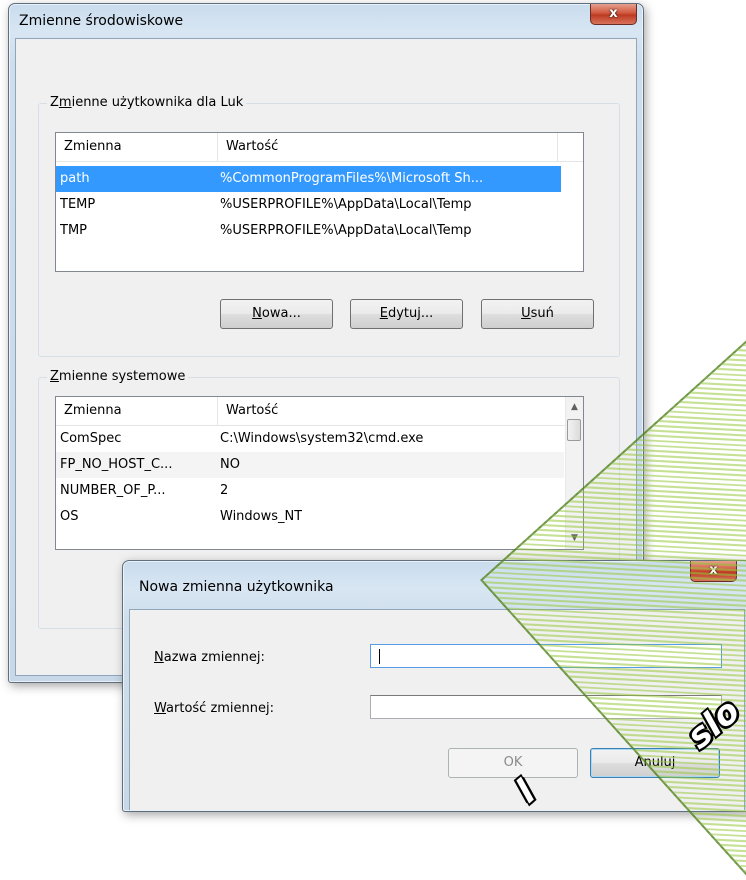 The width and height of the screenshot is (746, 880). I want to click on variable-value-input, so click(546, 707).